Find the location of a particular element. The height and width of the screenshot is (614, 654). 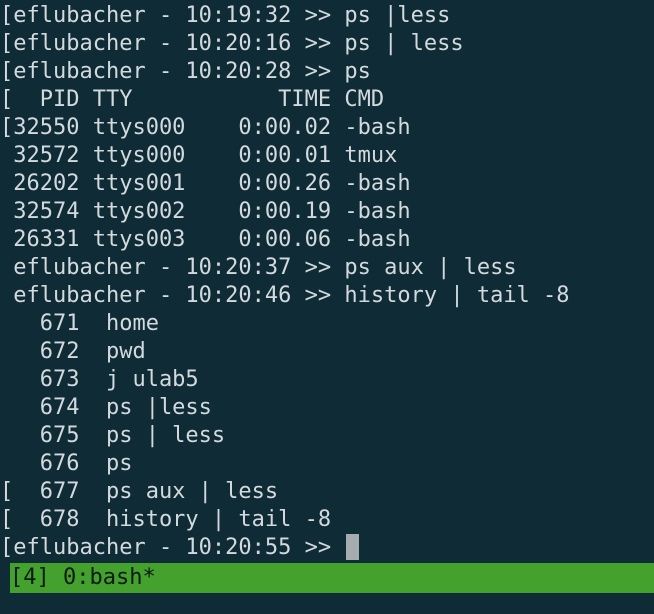

window-indicator: [4] 0:bash* is located at coordinates (83, 577).